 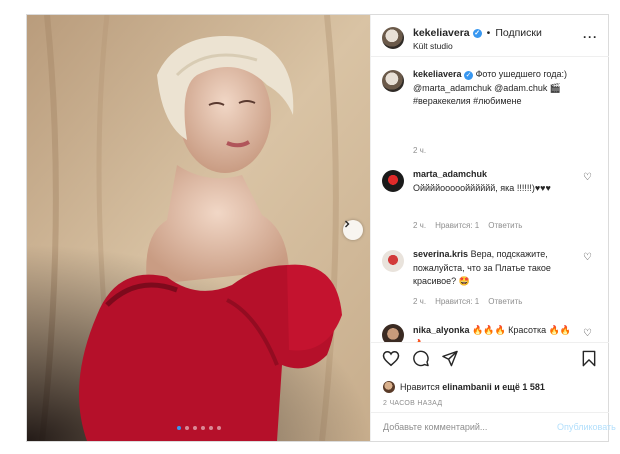 I want to click on comment-username: severina.kris, so click(x=440, y=254).